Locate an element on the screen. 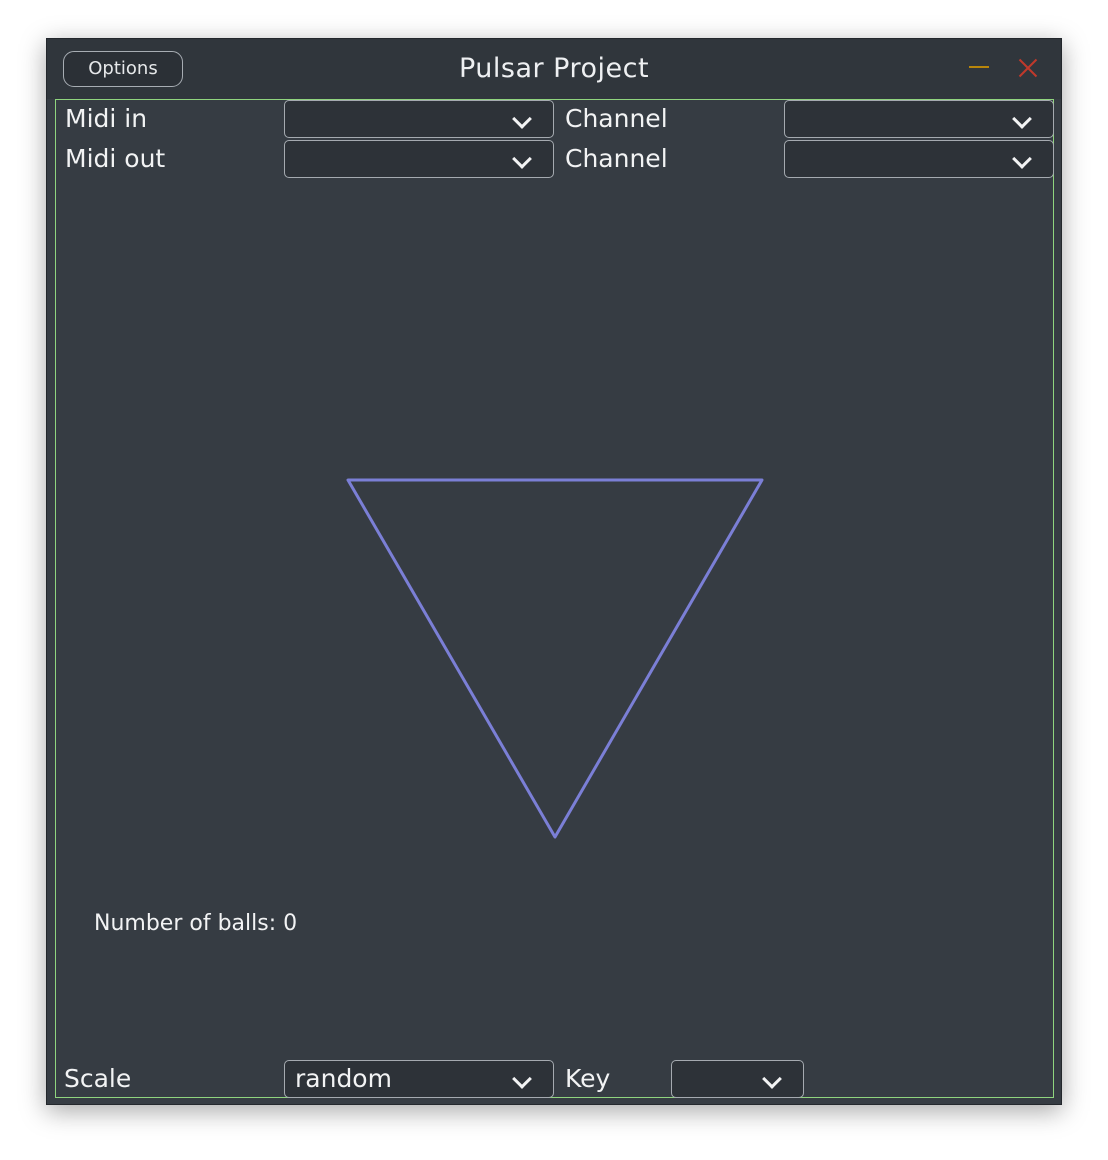 This screenshot has width=1108, height=1160. triangle-shape is located at coordinates (555, 658).